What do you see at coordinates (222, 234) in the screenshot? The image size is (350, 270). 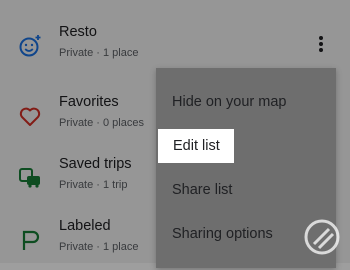 I see `menu-item-sharing-options: Sharing options` at bounding box center [222, 234].